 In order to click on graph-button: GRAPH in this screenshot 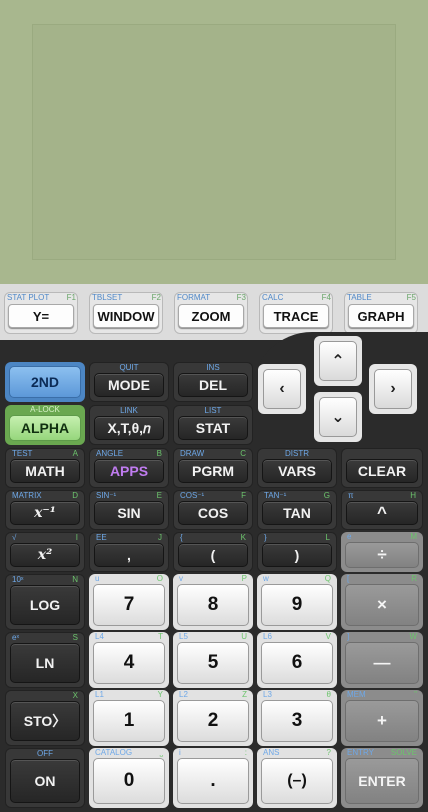, I will do `click(381, 316)`.